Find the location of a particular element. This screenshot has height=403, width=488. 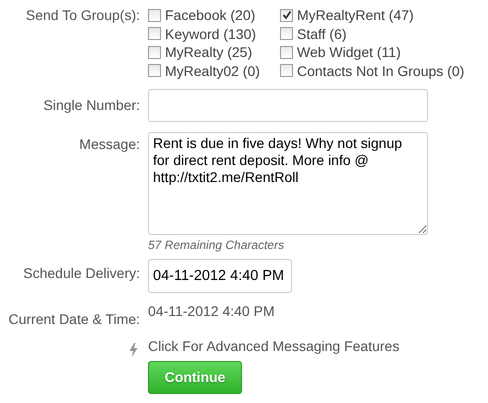

checkbox-option: MyRealty (25) is located at coordinates (214, 52).